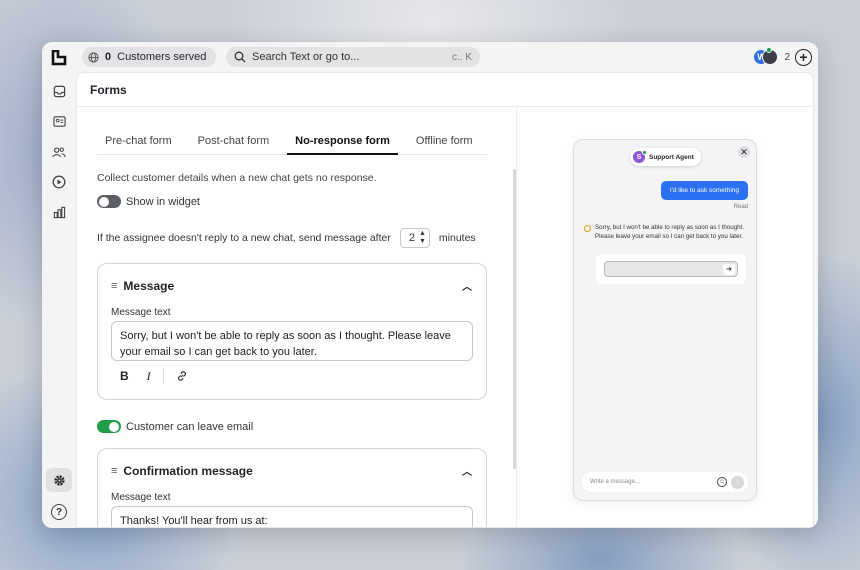 The image size is (860, 570). What do you see at coordinates (240, 57) in the screenshot?
I see `search-icon` at bounding box center [240, 57].